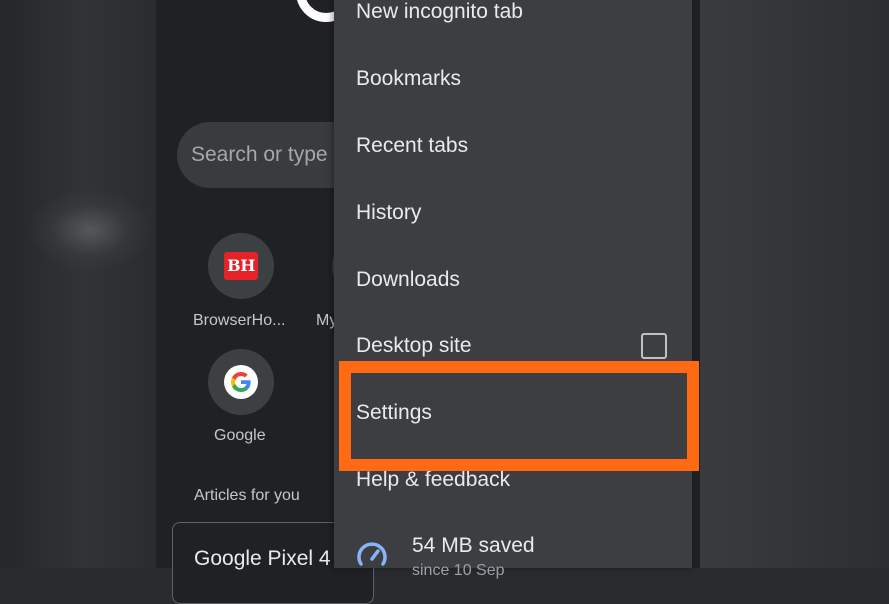  What do you see at coordinates (458, 570) in the screenshot?
I see `data-saved-sublabel: since 10 Sep` at bounding box center [458, 570].